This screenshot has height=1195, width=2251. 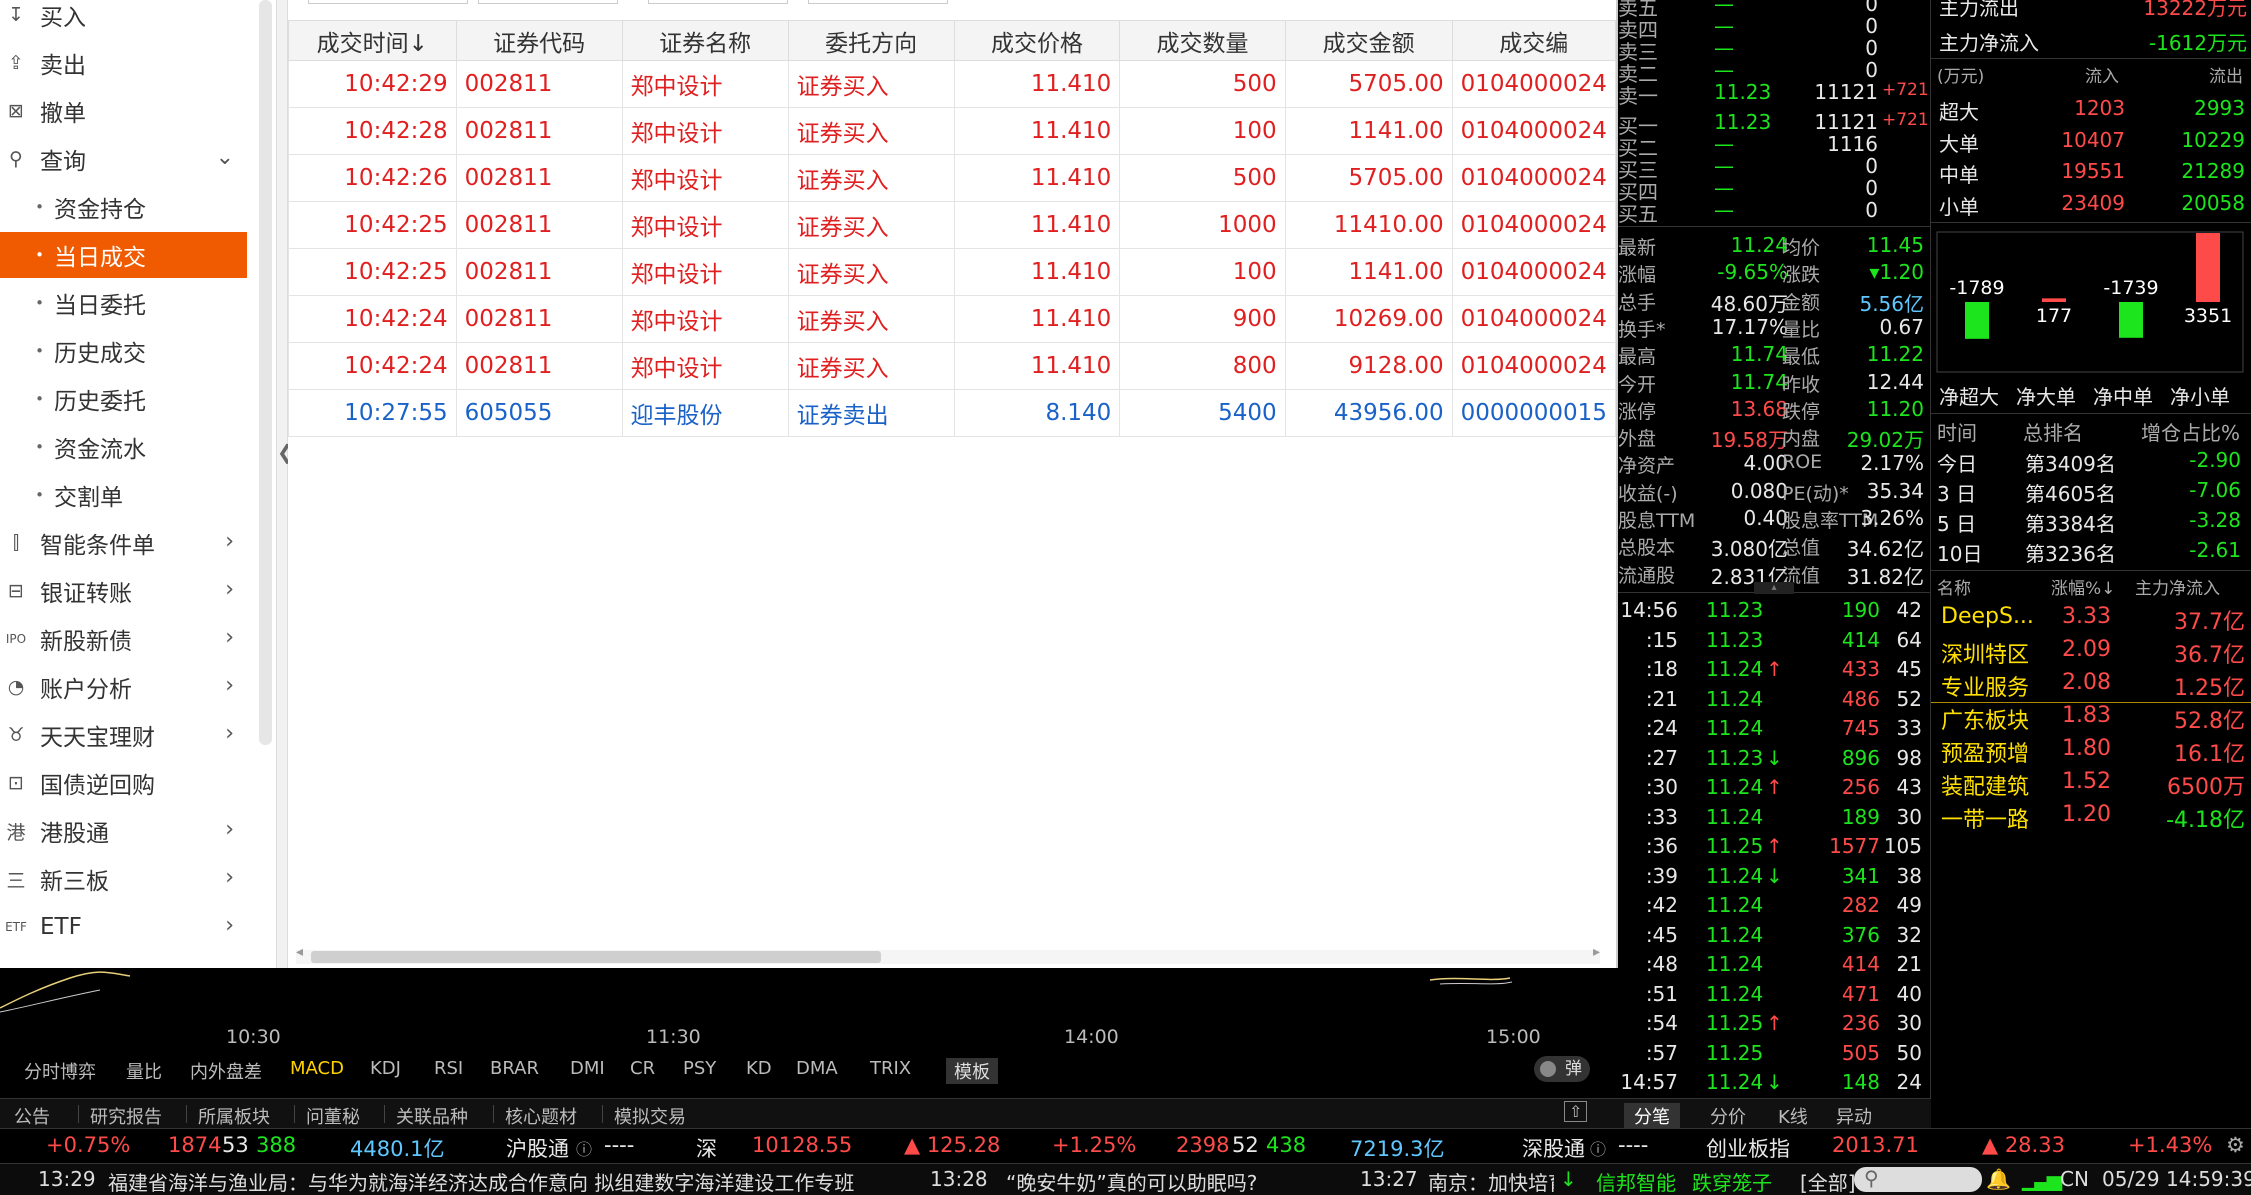 I want to click on nav-sub-item-1: • 当日成交, so click(x=123, y=255).